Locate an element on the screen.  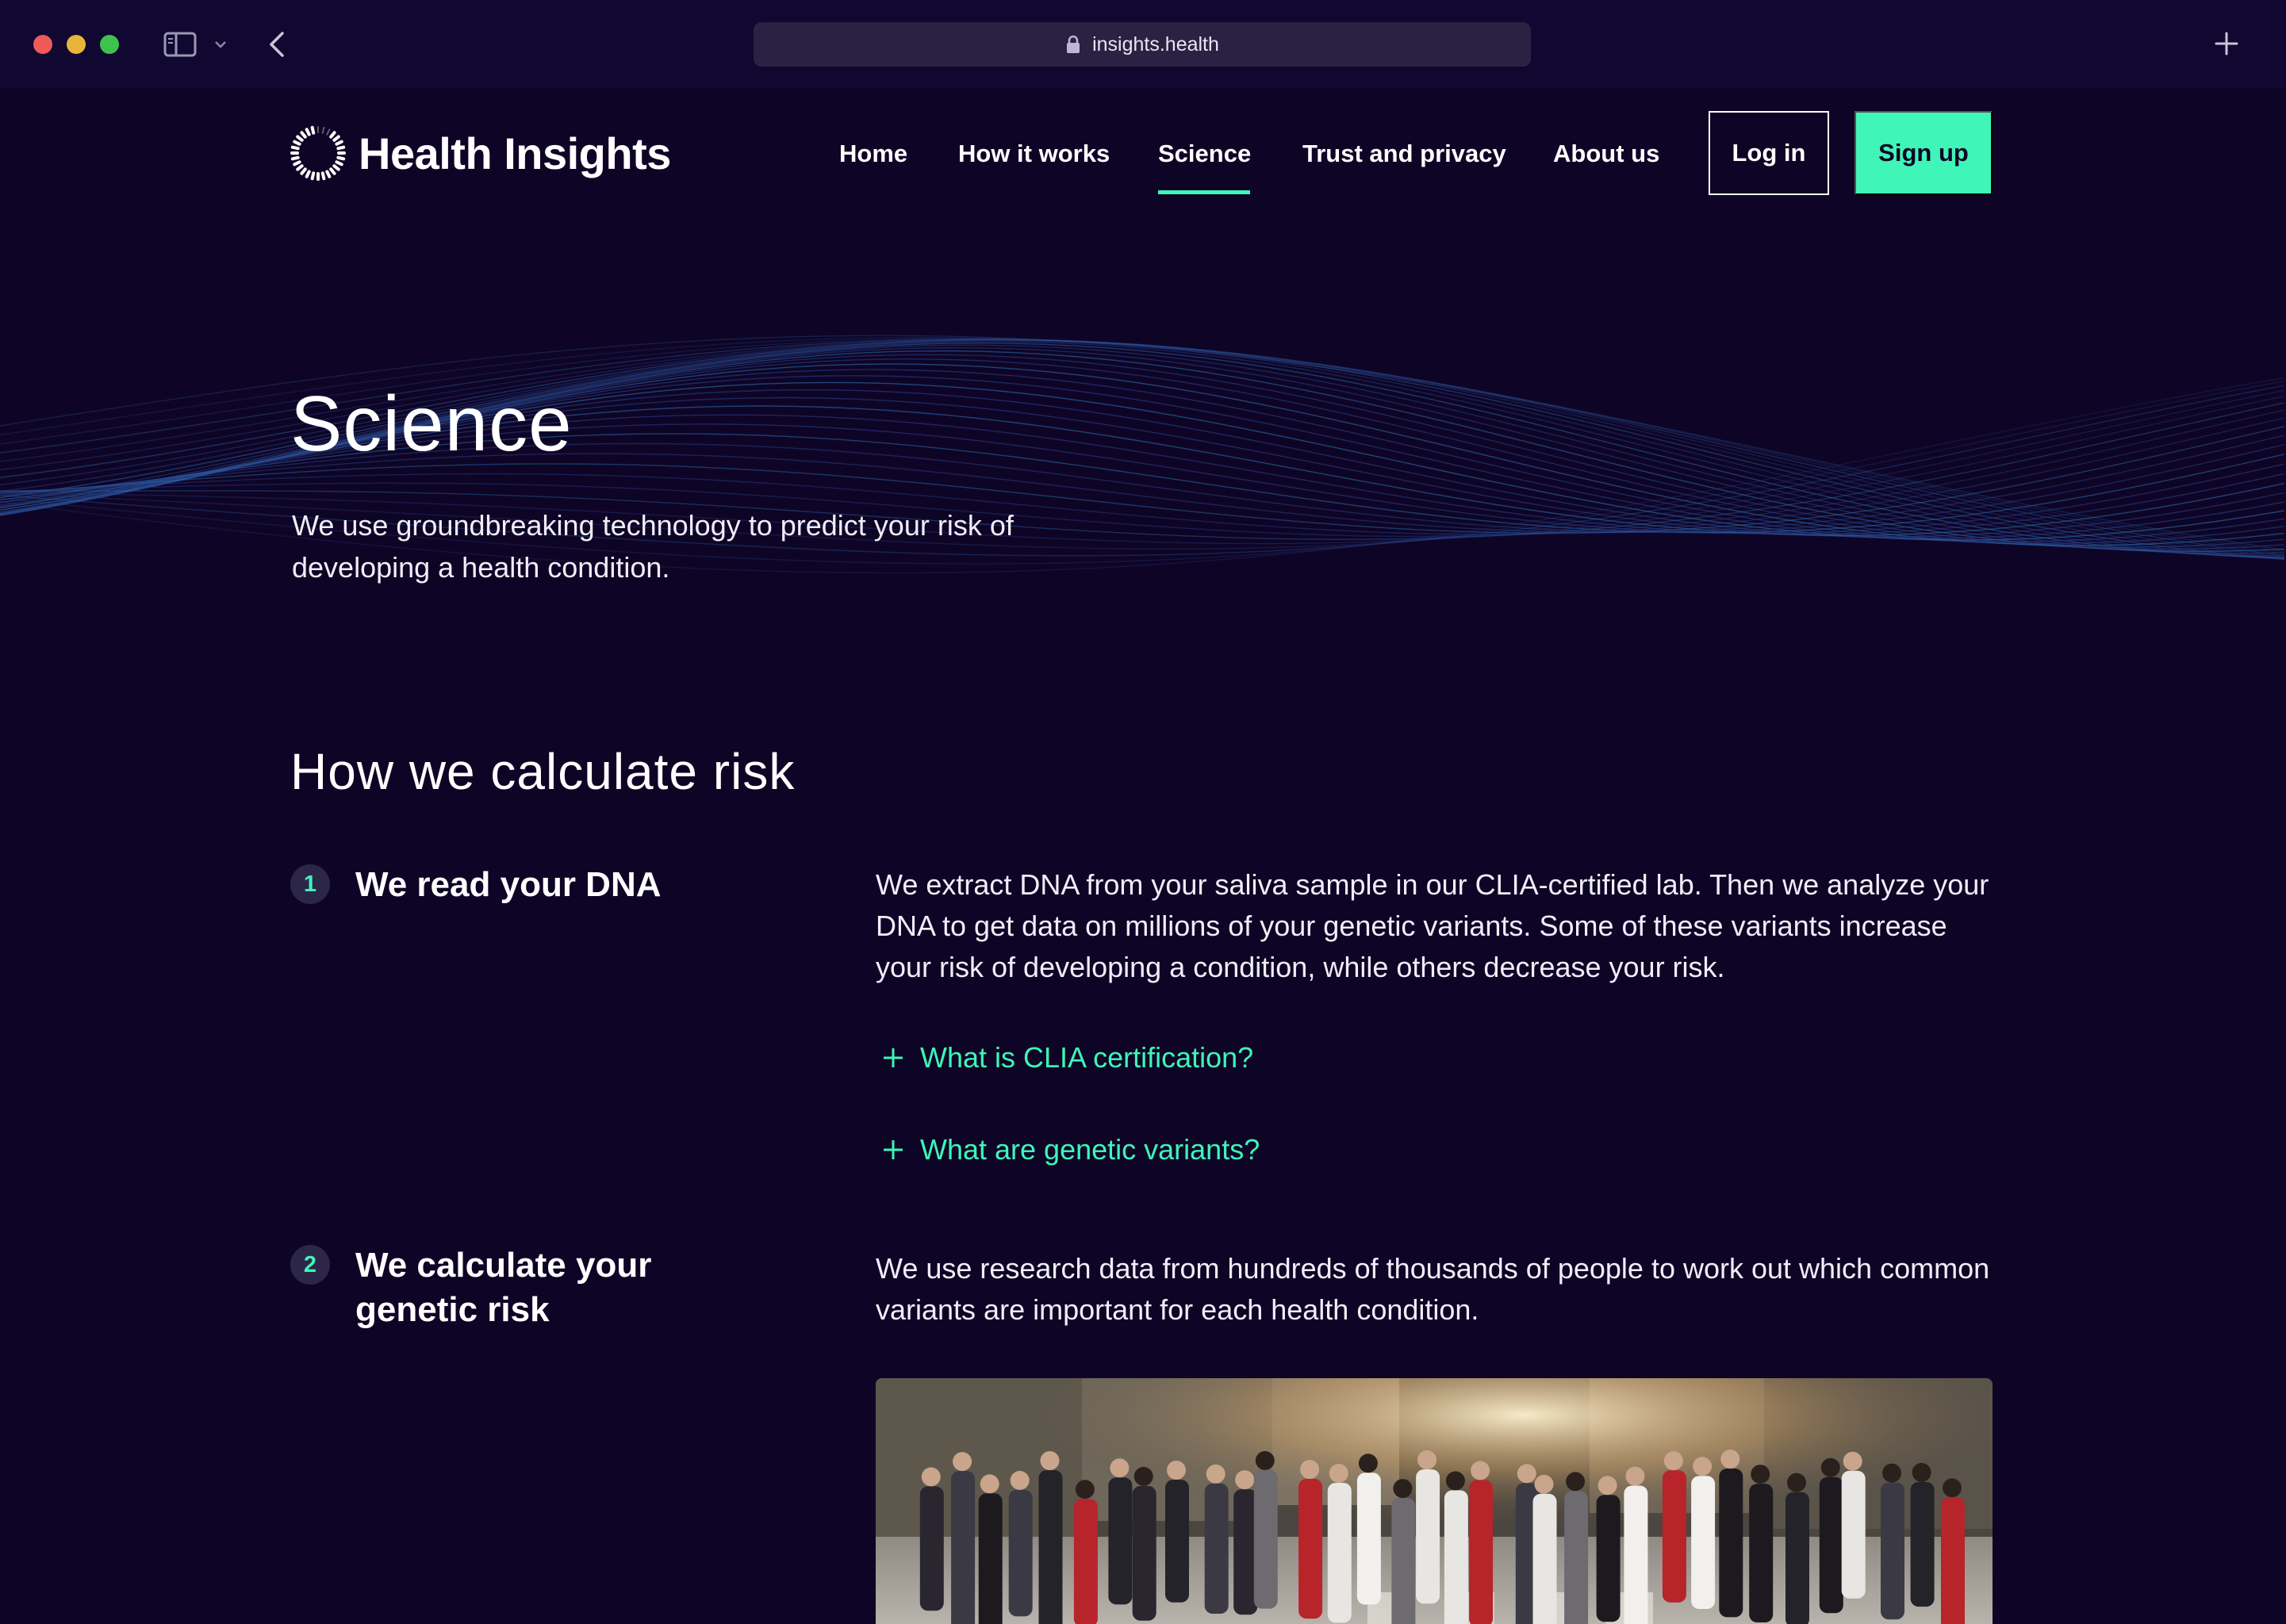
nav-about-us: About us is located at coordinates (1606, 153).